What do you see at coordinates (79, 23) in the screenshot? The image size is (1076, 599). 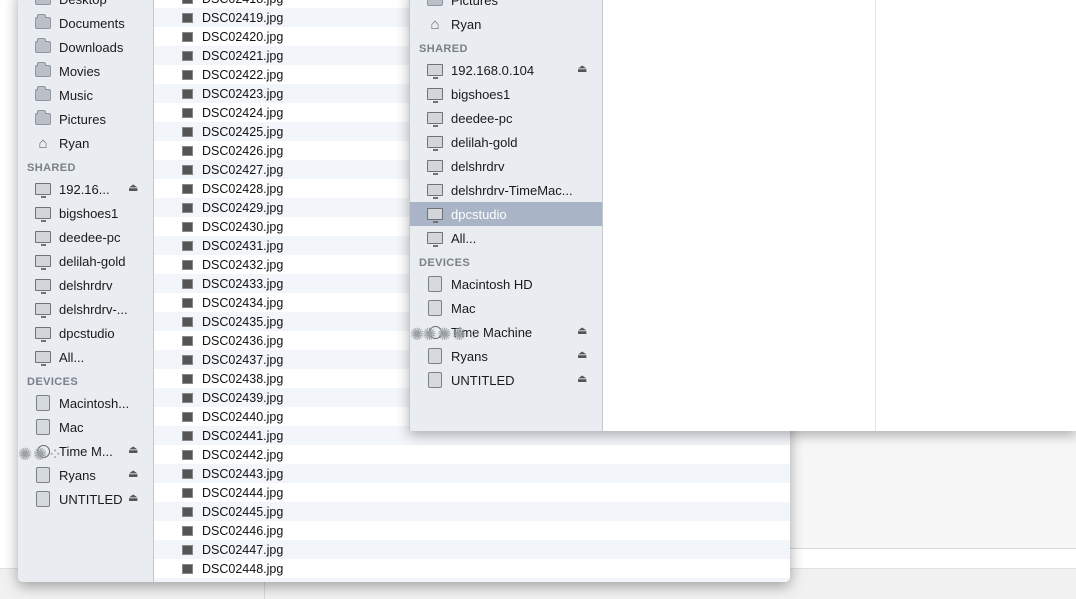 I see `sidebar-item: Documents` at bounding box center [79, 23].